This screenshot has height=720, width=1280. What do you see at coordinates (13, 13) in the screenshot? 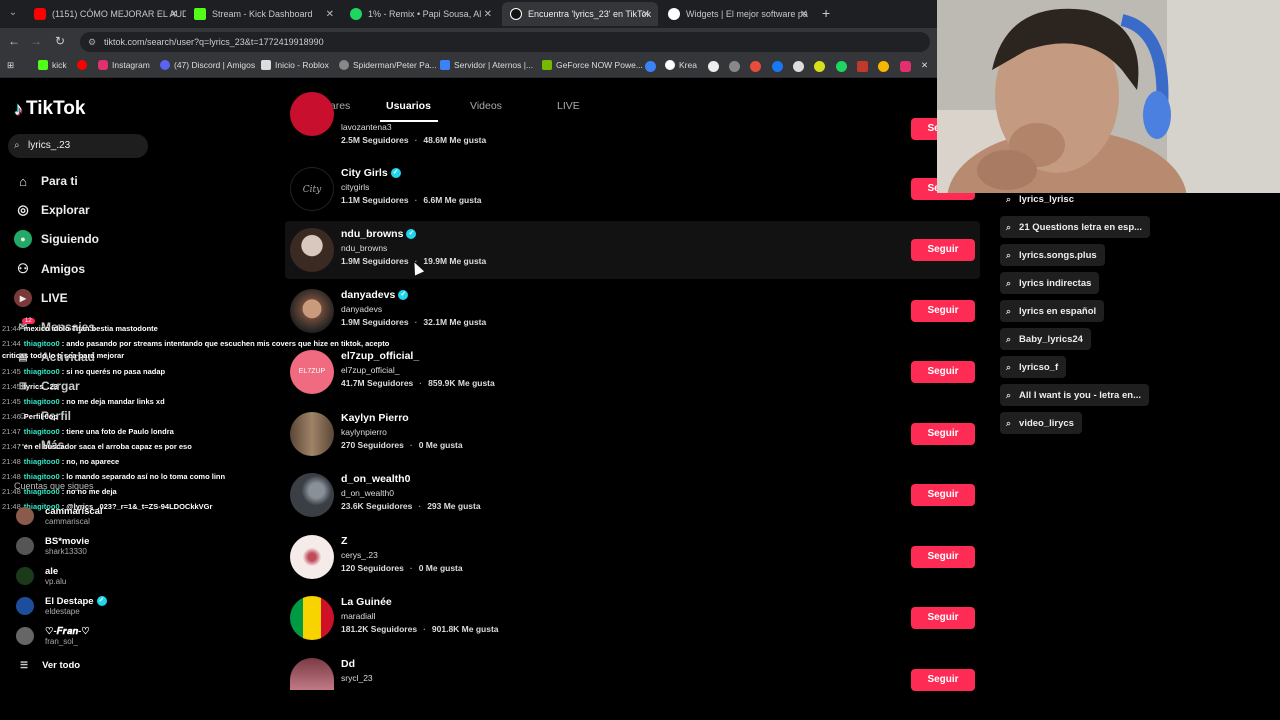
I see `tab-search-dropdown-icon: ⌄` at bounding box center [13, 13].